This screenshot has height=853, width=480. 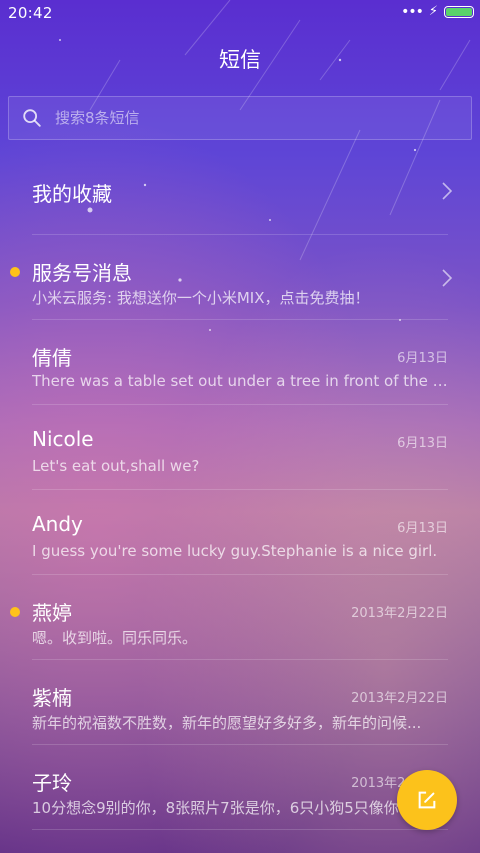 I want to click on favorites-row: 我的收藏, so click(x=242, y=191).